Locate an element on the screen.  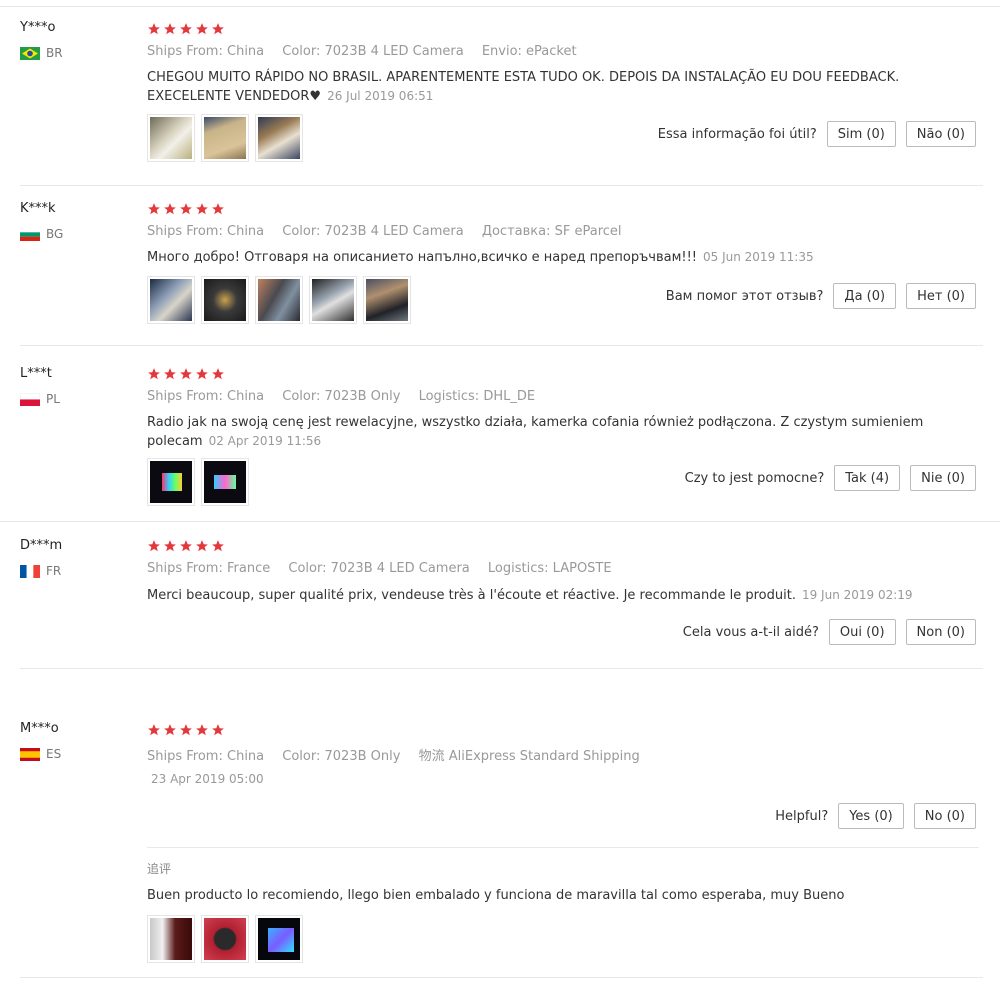
helpful-no-button: Нет (0) is located at coordinates (941, 296).